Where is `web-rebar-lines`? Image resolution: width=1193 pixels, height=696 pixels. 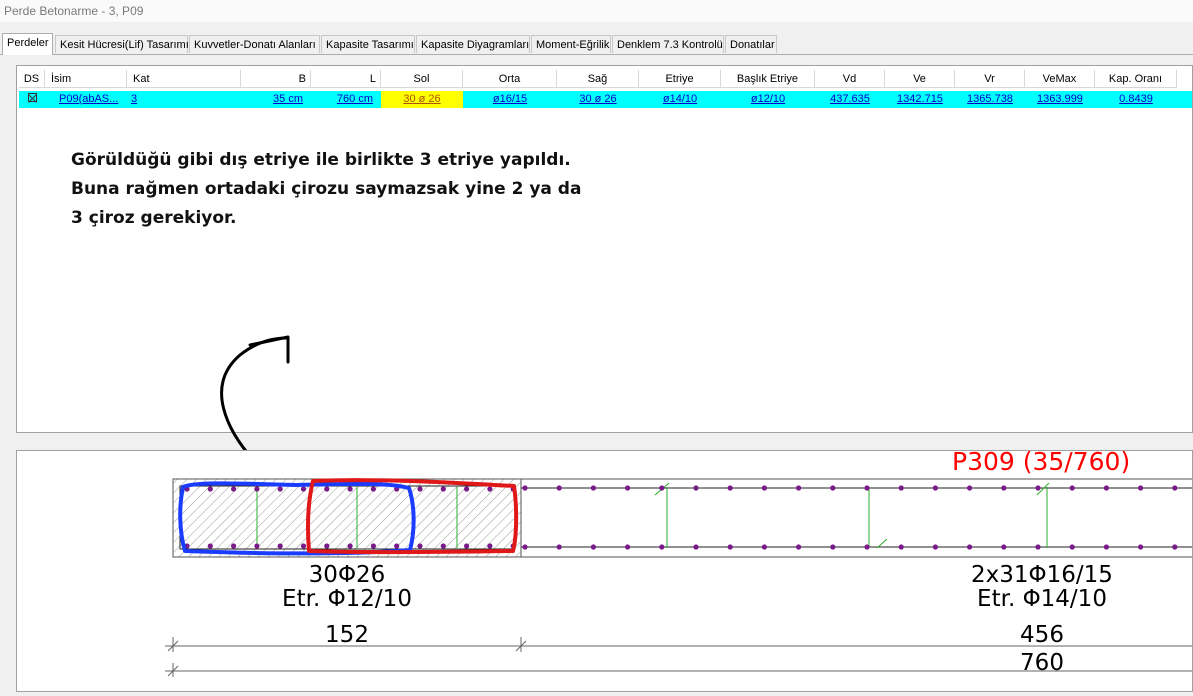
web-rebar-lines is located at coordinates (856, 517).